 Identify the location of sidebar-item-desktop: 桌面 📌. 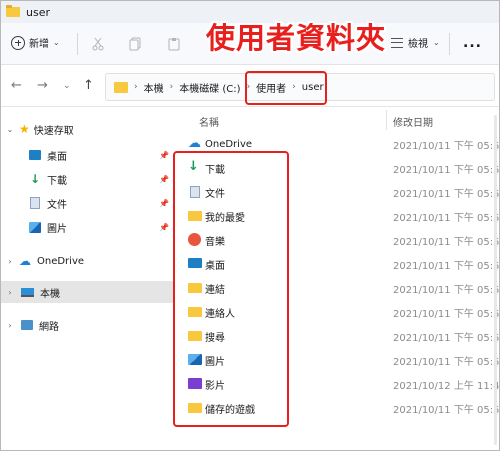
(87, 155).